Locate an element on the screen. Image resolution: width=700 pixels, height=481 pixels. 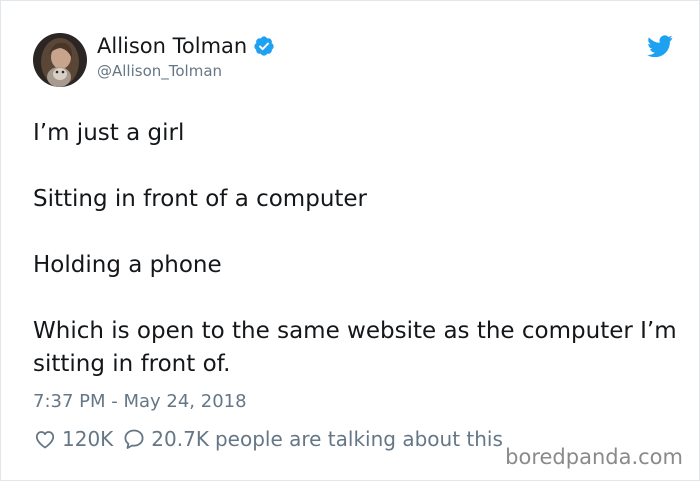
reply-button: 20.7K is located at coordinates (165, 439).